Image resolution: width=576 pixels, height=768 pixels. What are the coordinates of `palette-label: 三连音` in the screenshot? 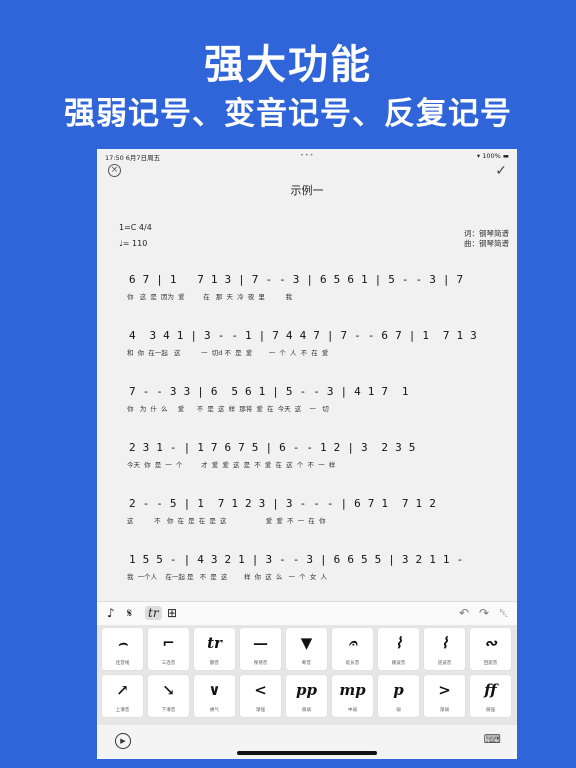 It's located at (168, 663).